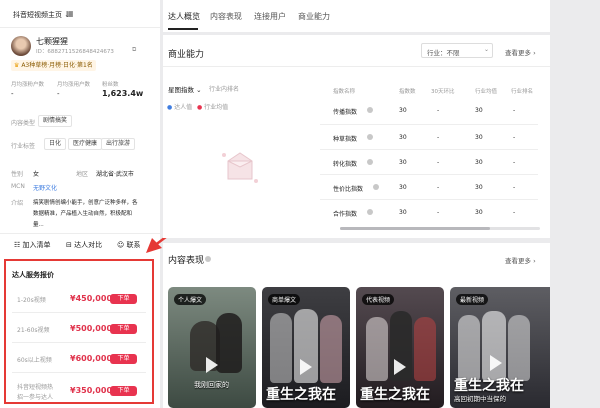 This screenshot has height=408, width=600. Describe the element at coordinates (110, 85) in the screenshot. I see `stat-label: 粉丝数` at that location.